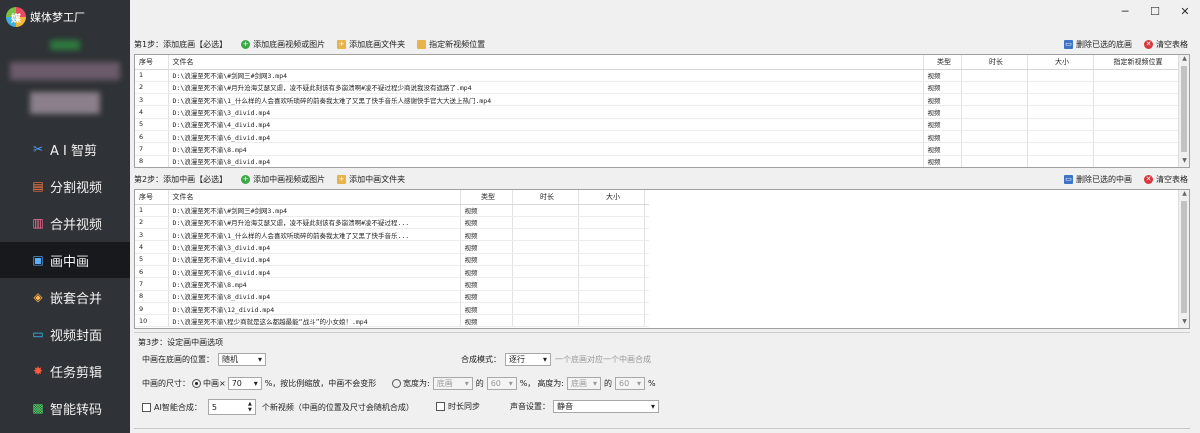 The image size is (1200, 433). I want to click on step3-title: 第3步：设定画中画选项, so click(181, 342).